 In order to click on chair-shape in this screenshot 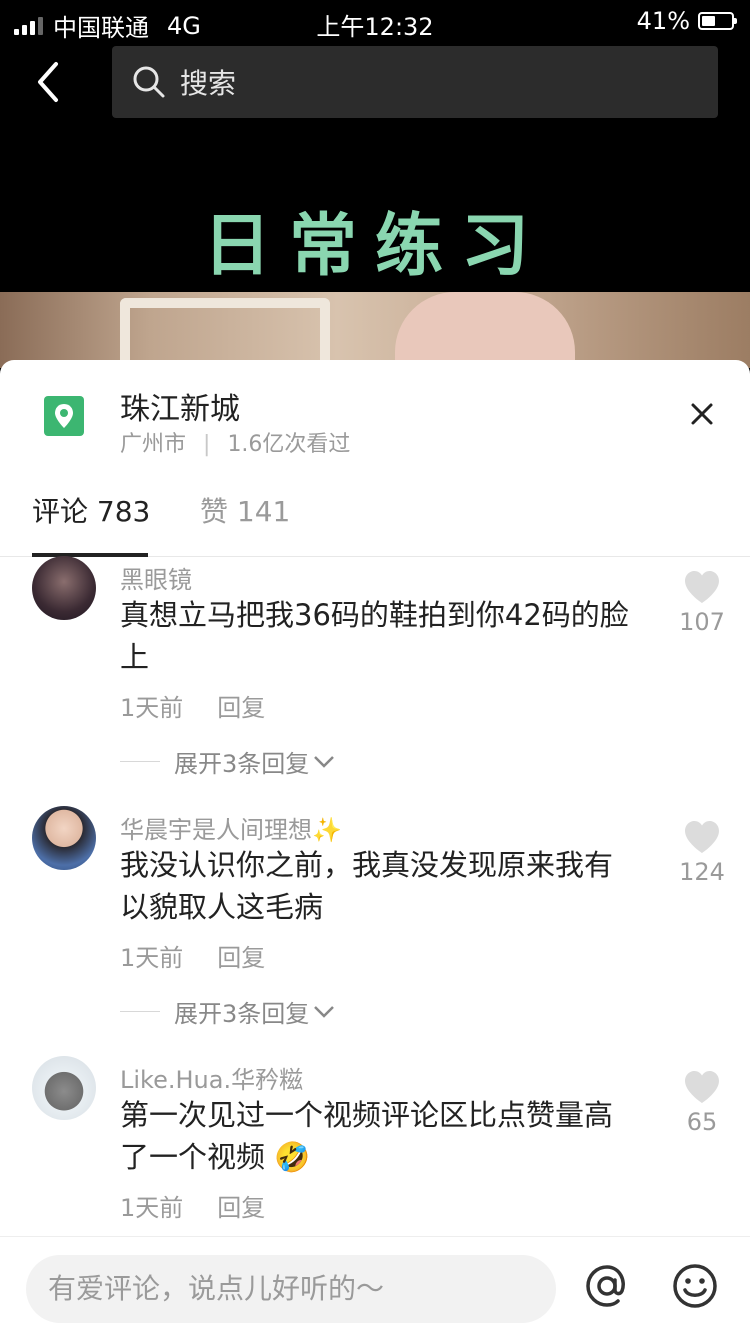, I will do `click(225, 333)`.